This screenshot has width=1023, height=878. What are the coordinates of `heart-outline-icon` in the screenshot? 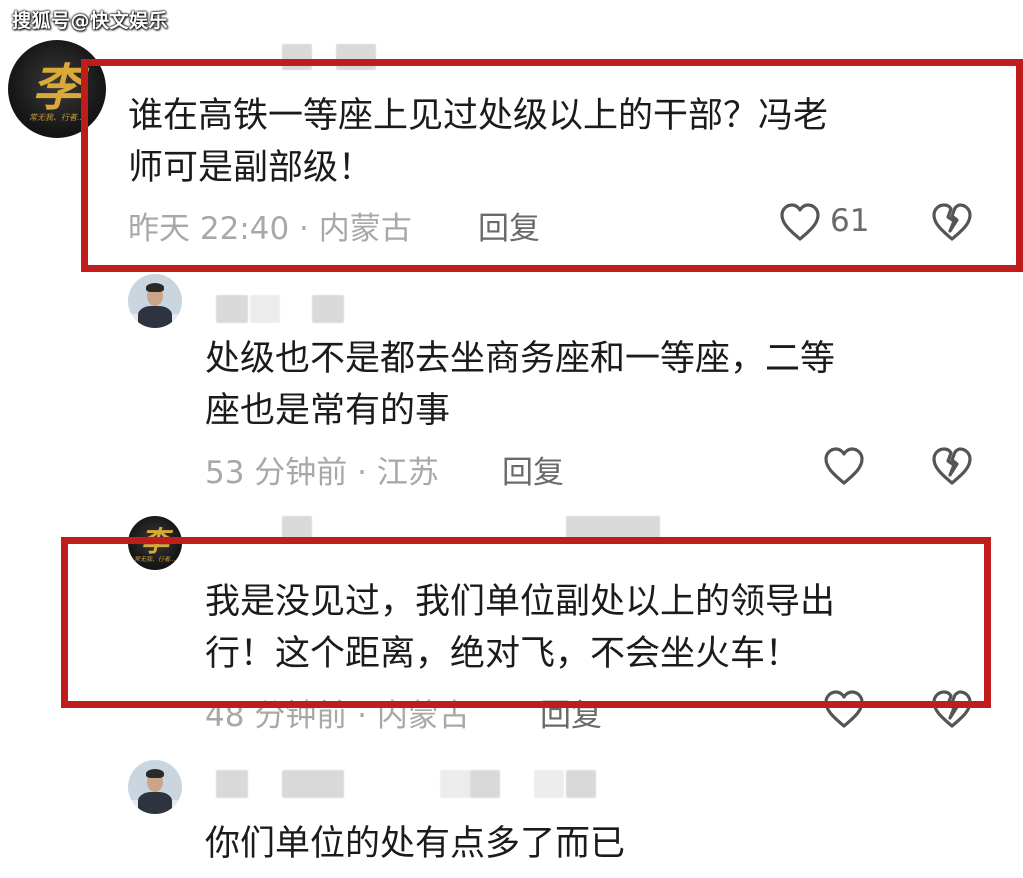 It's located at (844, 466).